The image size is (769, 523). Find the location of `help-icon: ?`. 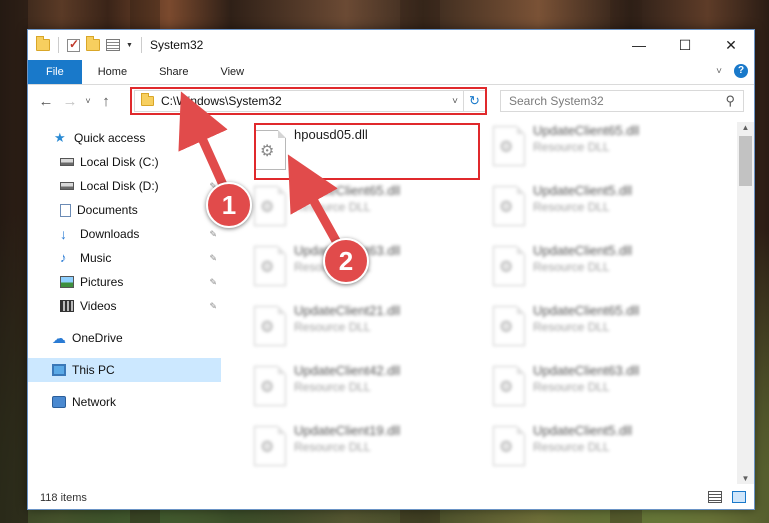

help-icon: ? is located at coordinates (741, 71).